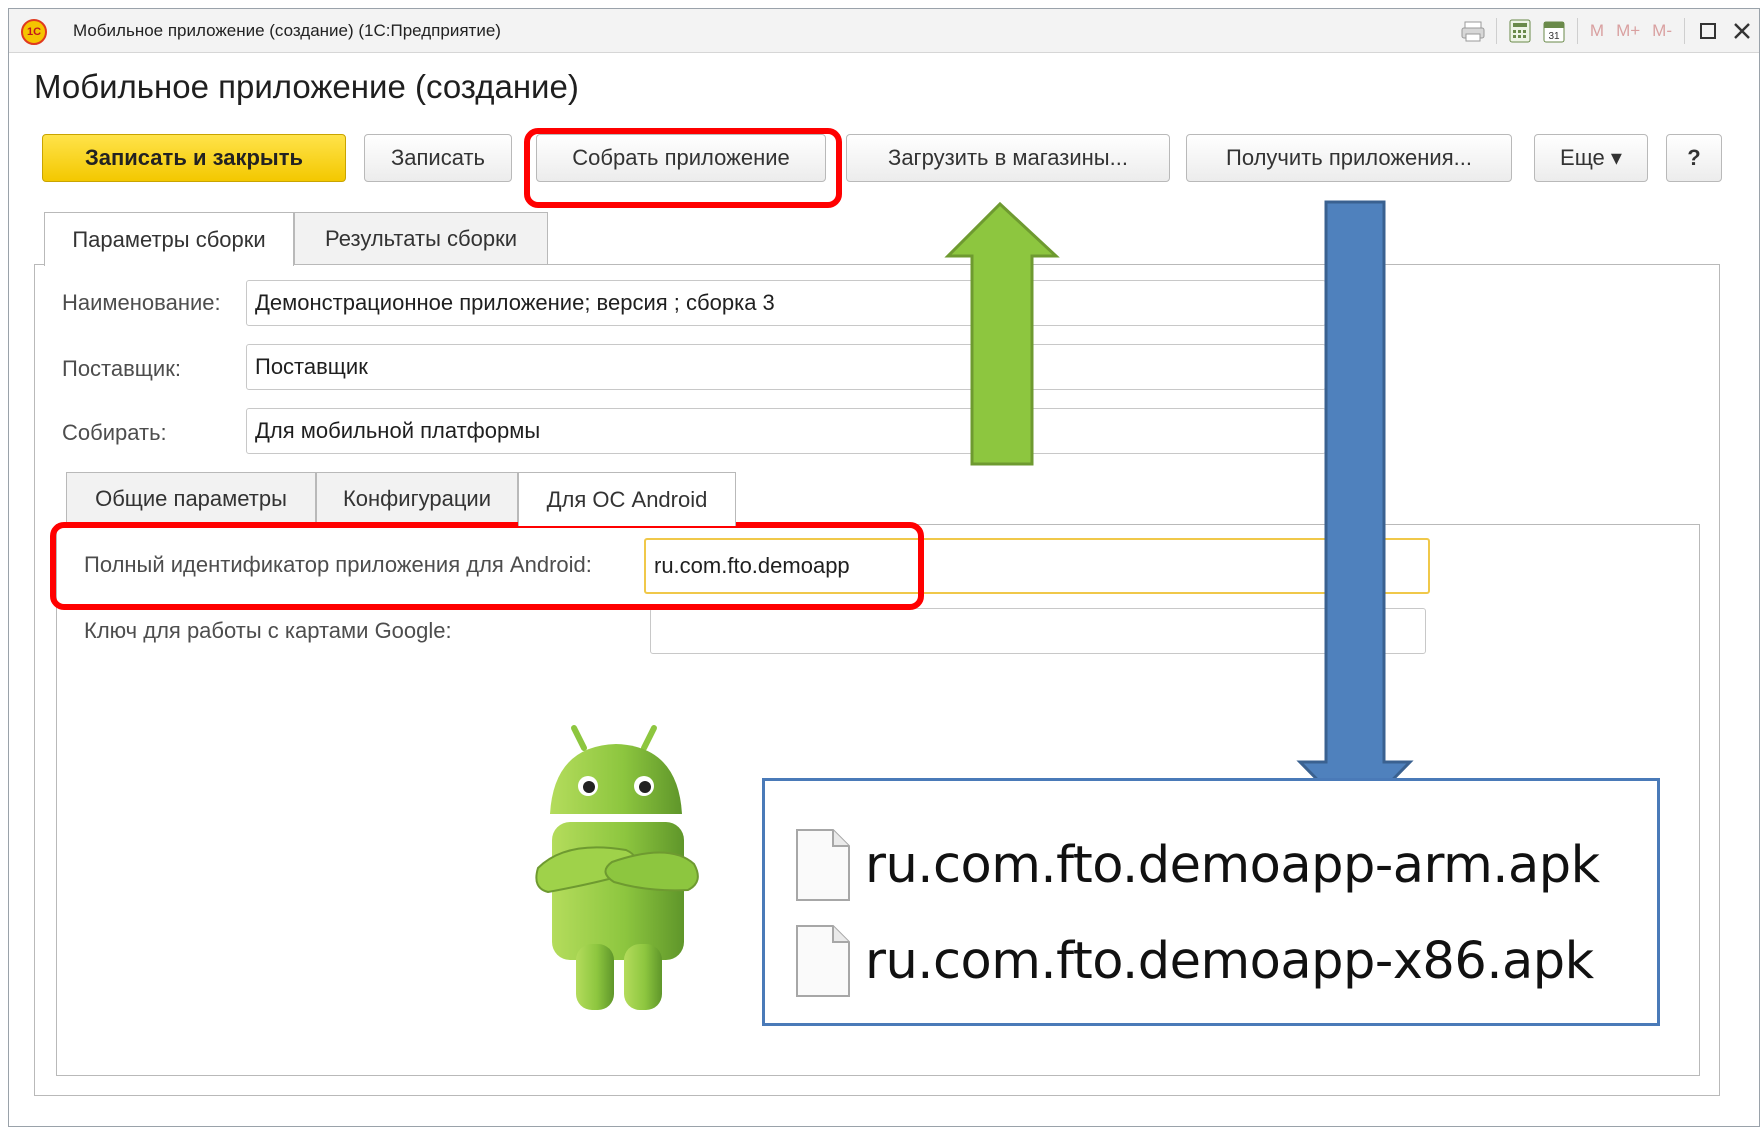 Image resolution: width=1760 pixels, height=1127 pixels. I want to click on file-name: ru.com.fto.demoapp-arm.apk, so click(1232, 865).